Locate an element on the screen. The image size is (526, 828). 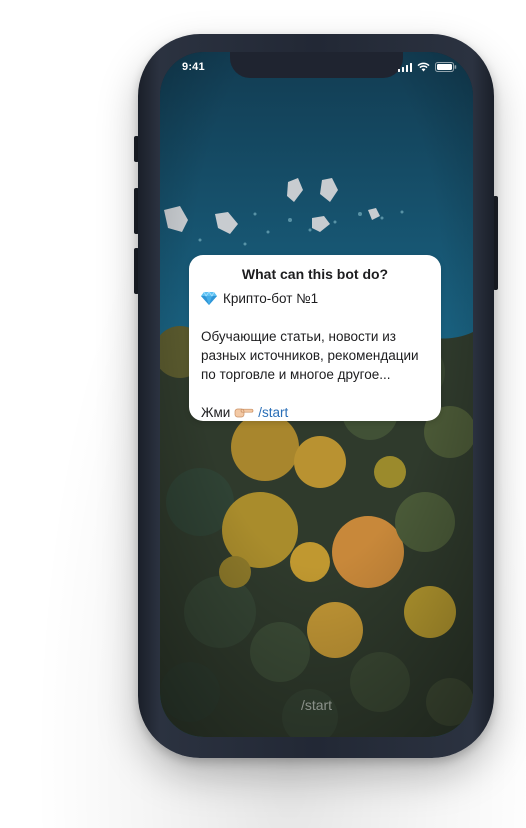
card-title: What can this bot do? is located at coordinates (315, 274).